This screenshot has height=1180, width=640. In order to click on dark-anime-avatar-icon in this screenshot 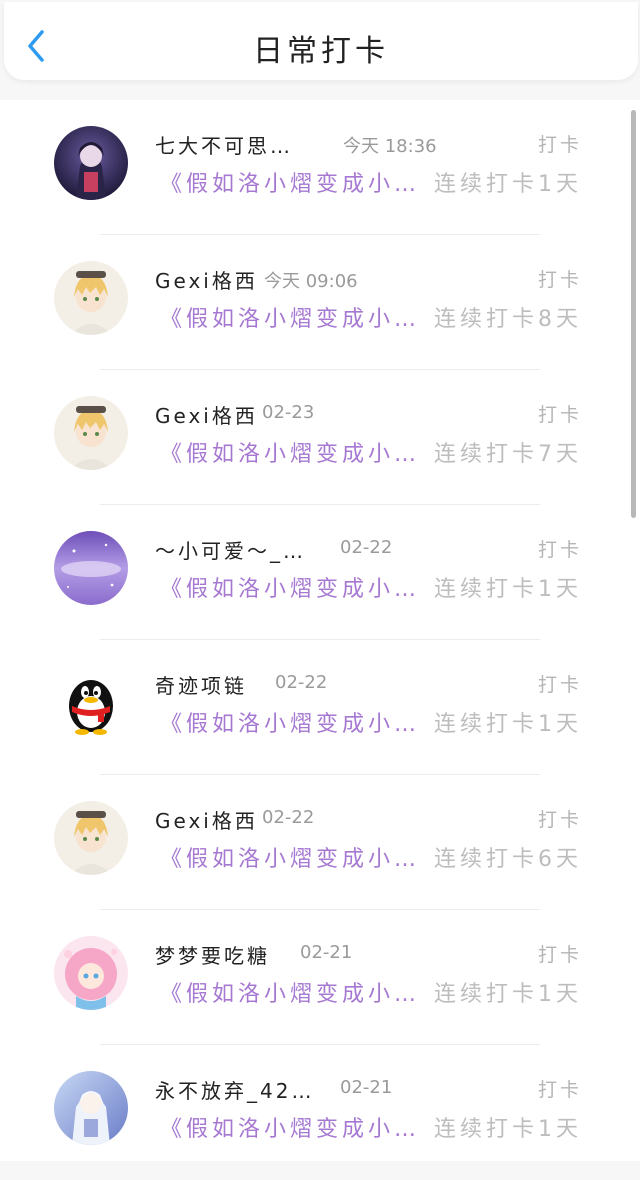, I will do `click(91, 163)`.